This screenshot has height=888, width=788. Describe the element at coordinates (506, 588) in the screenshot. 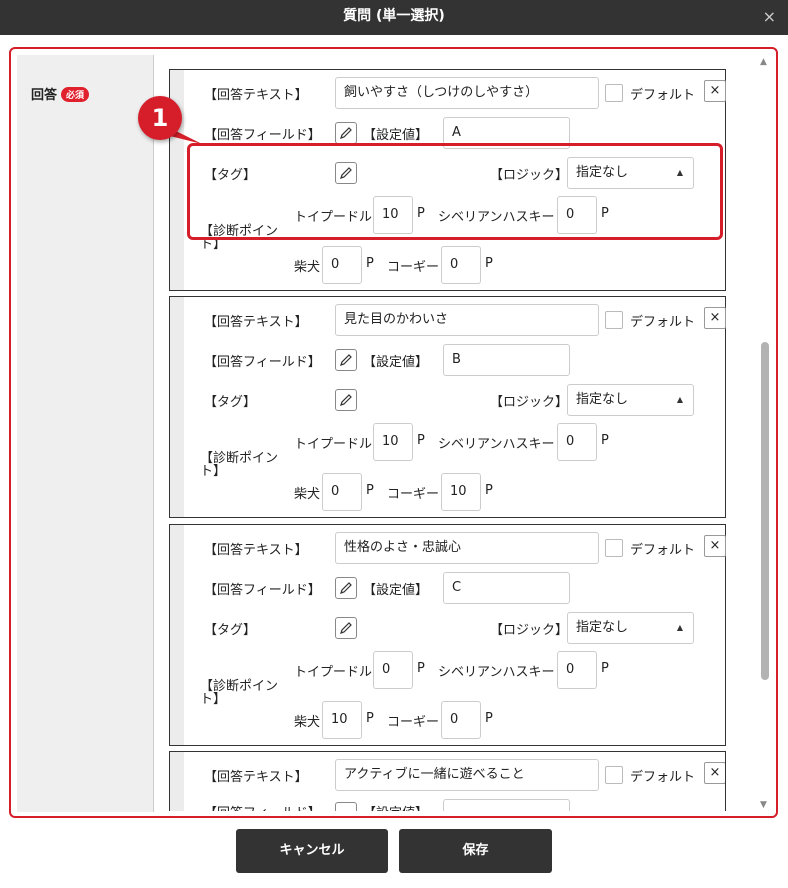

I see `setting-value-input: C` at that location.